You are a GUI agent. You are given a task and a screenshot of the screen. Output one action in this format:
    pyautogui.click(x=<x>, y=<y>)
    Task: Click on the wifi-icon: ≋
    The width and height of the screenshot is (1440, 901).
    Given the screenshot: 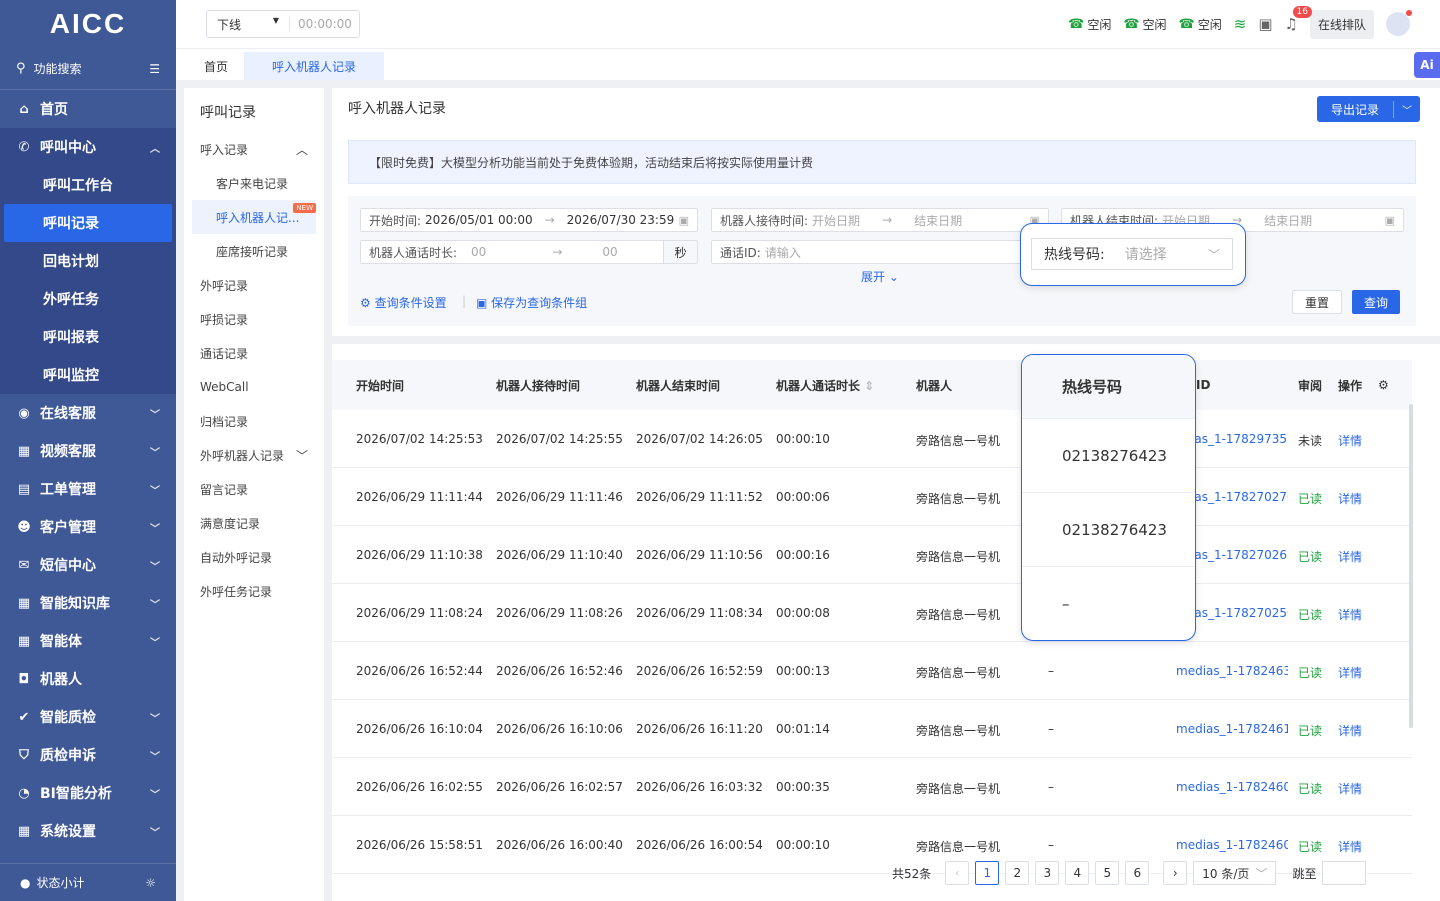 What is the action you would take?
    pyautogui.click(x=1240, y=24)
    